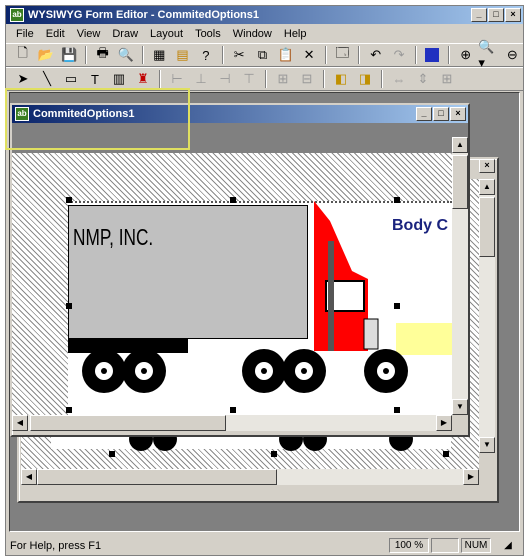  What do you see at coordinates (143, 79) in the screenshot?
I see `image-icon: ♜` at bounding box center [143, 79].